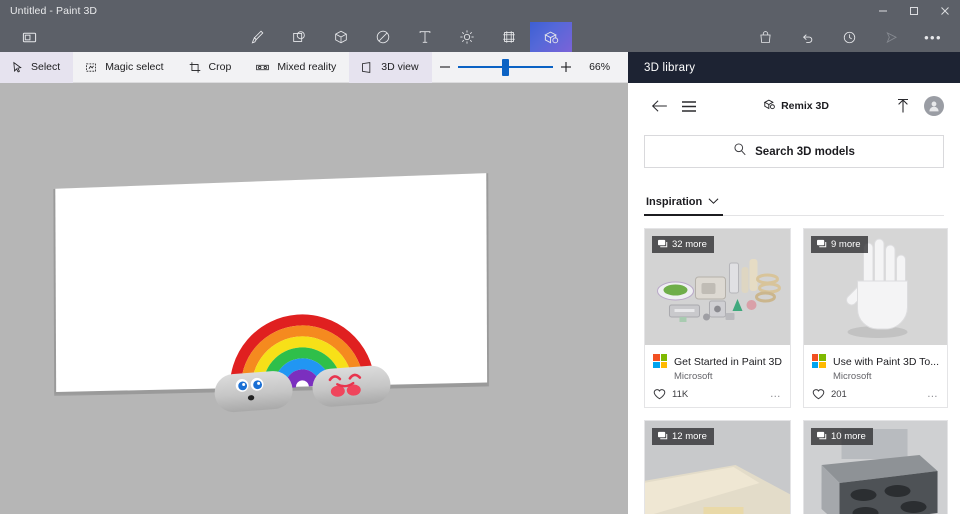  I want to click on more-badge: 12 more, so click(683, 436).